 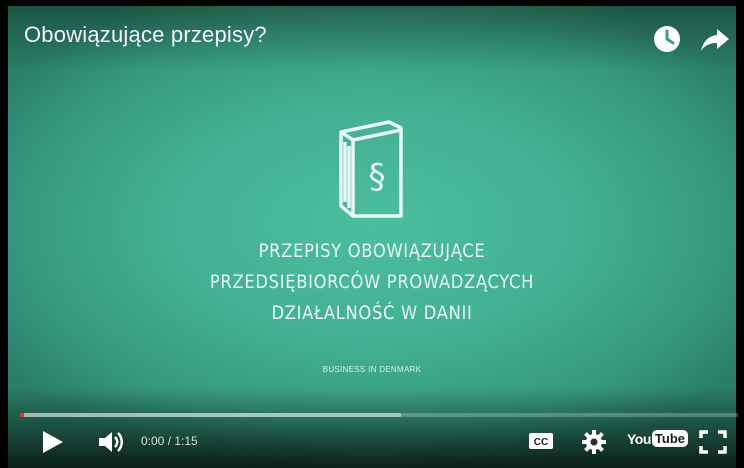 I want to click on youtube-logo: You Tube, so click(x=657, y=441).